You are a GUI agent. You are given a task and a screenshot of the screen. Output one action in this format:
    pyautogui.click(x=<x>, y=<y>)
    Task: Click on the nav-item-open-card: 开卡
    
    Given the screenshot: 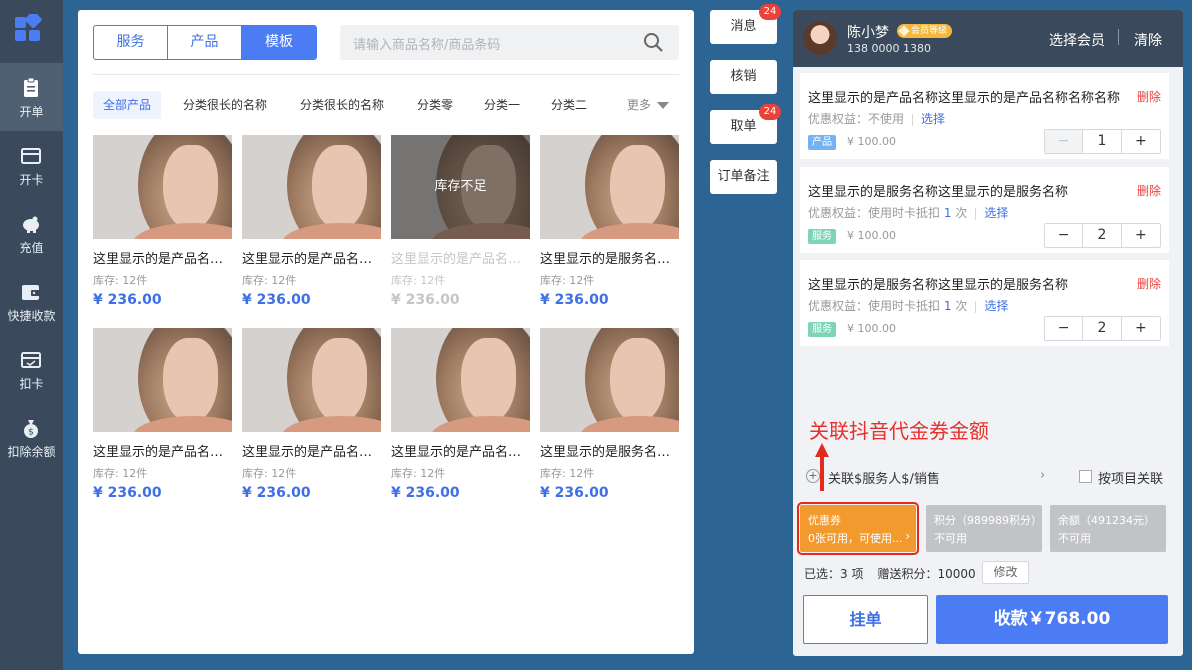 What is the action you would take?
    pyautogui.click(x=31, y=165)
    